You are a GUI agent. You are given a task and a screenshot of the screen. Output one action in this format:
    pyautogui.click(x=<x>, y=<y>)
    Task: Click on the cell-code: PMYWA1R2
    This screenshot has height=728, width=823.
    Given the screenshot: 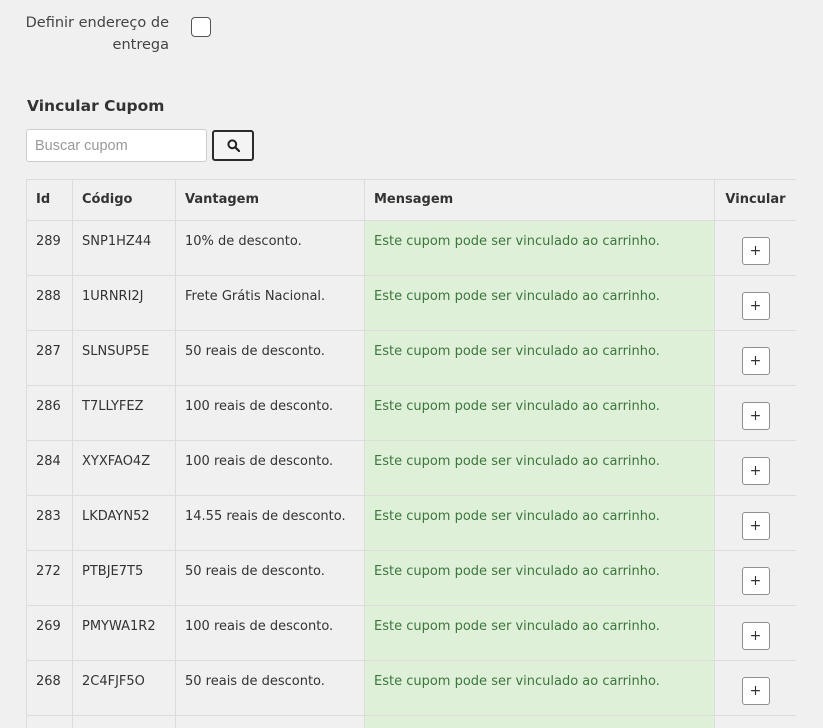 What is the action you would take?
    pyautogui.click(x=124, y=633)
    